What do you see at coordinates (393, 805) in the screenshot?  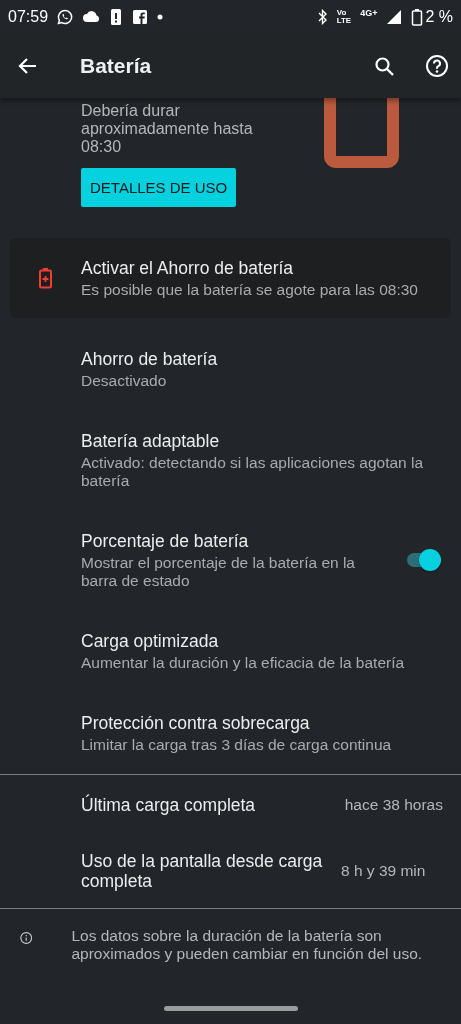 I see `stat-value: hace 38 horas` at bounding box center [393, 805].